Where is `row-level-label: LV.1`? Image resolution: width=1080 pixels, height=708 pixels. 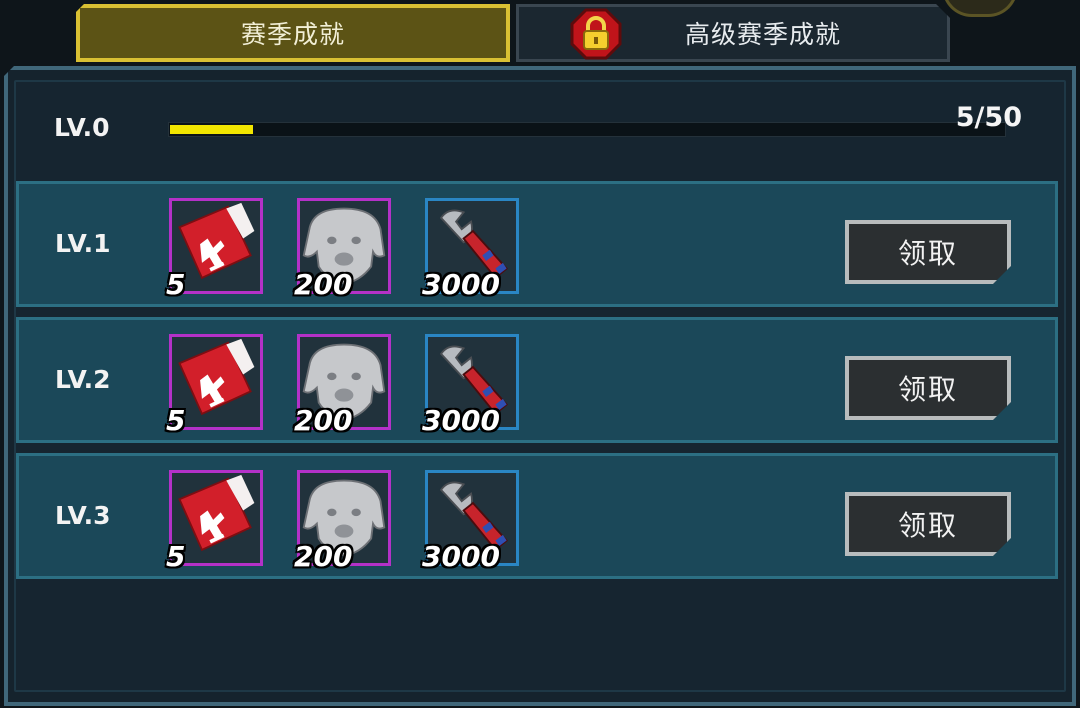
row-level-label: LV.1 is located at coordinates (83, 243).